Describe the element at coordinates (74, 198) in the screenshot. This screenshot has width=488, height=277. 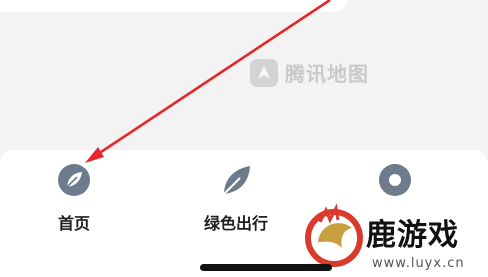
I see `tab-home: 首页` at that location.